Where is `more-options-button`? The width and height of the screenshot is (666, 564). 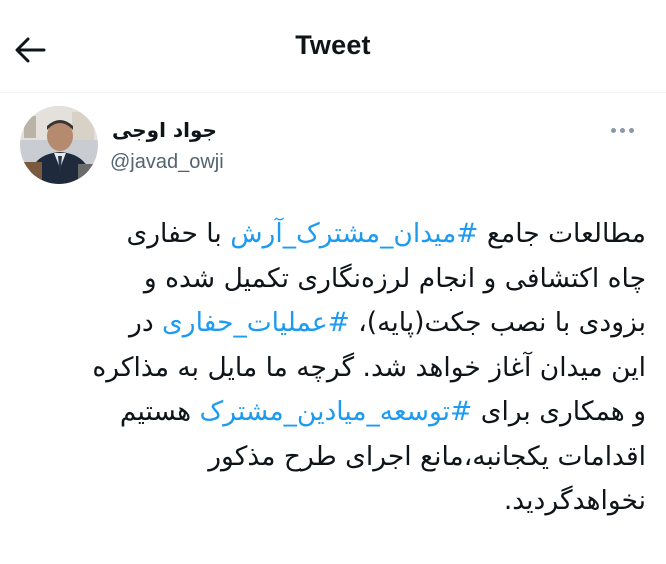 more-options-button is located at coordinates (622, 130).